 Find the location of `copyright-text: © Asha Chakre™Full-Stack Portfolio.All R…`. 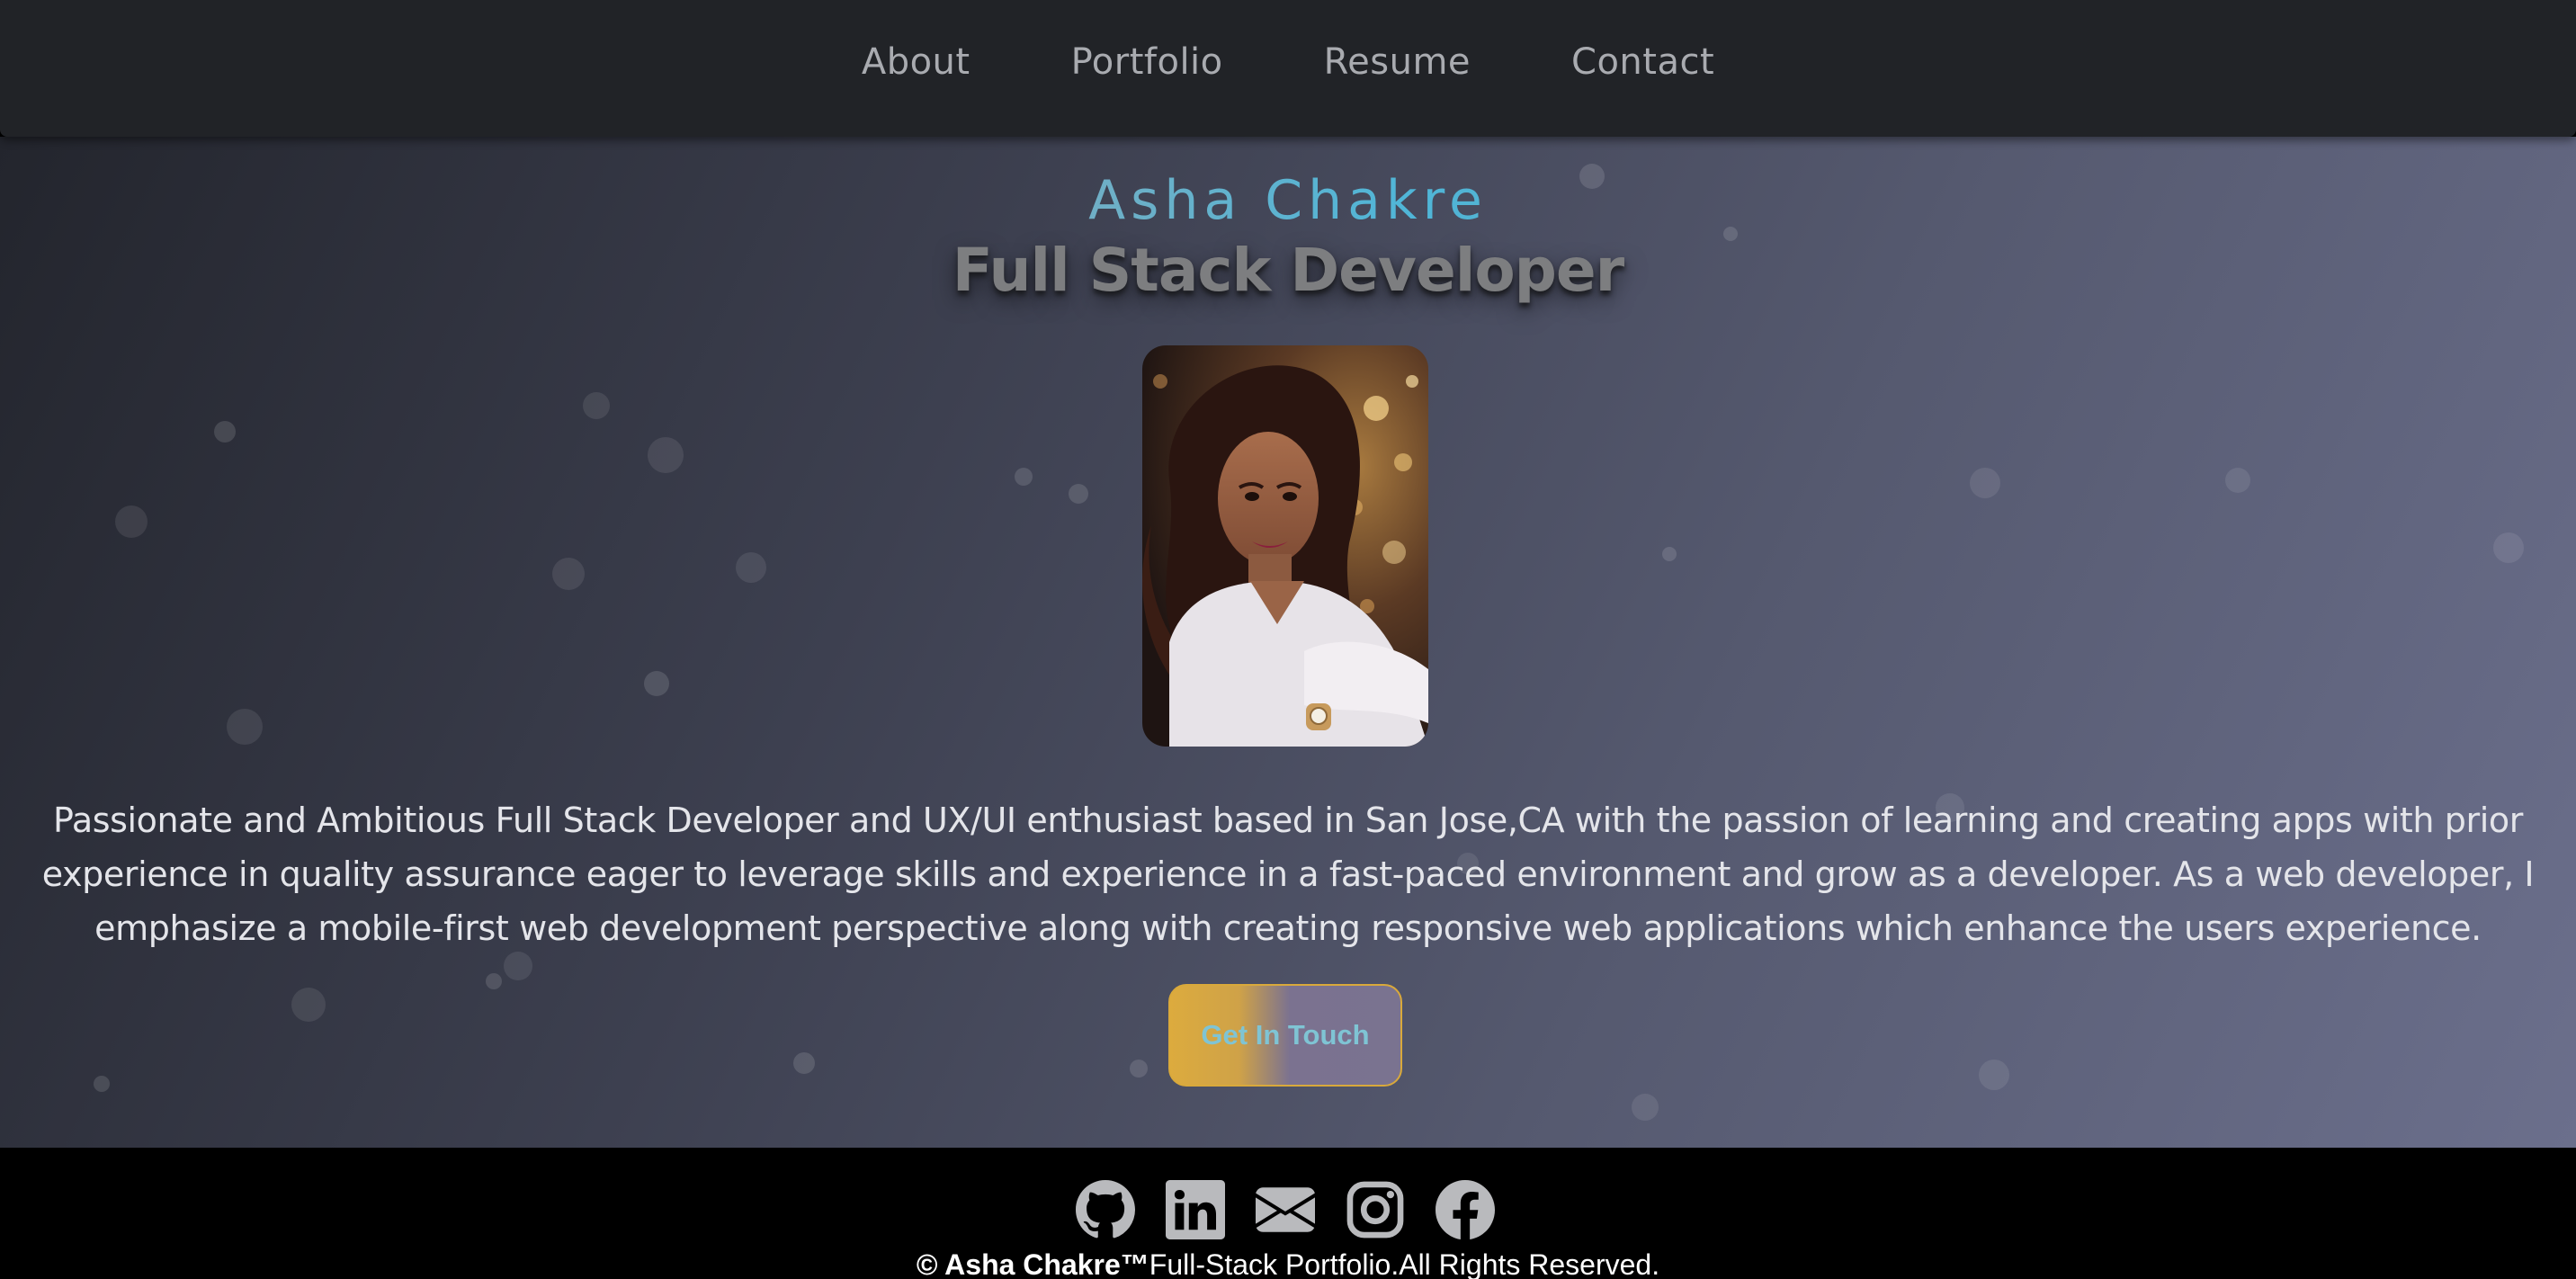

copyright-text: © Asha Chakre™Full-Stack Portfolio.All R… is located at coordinates (1288, 1263).